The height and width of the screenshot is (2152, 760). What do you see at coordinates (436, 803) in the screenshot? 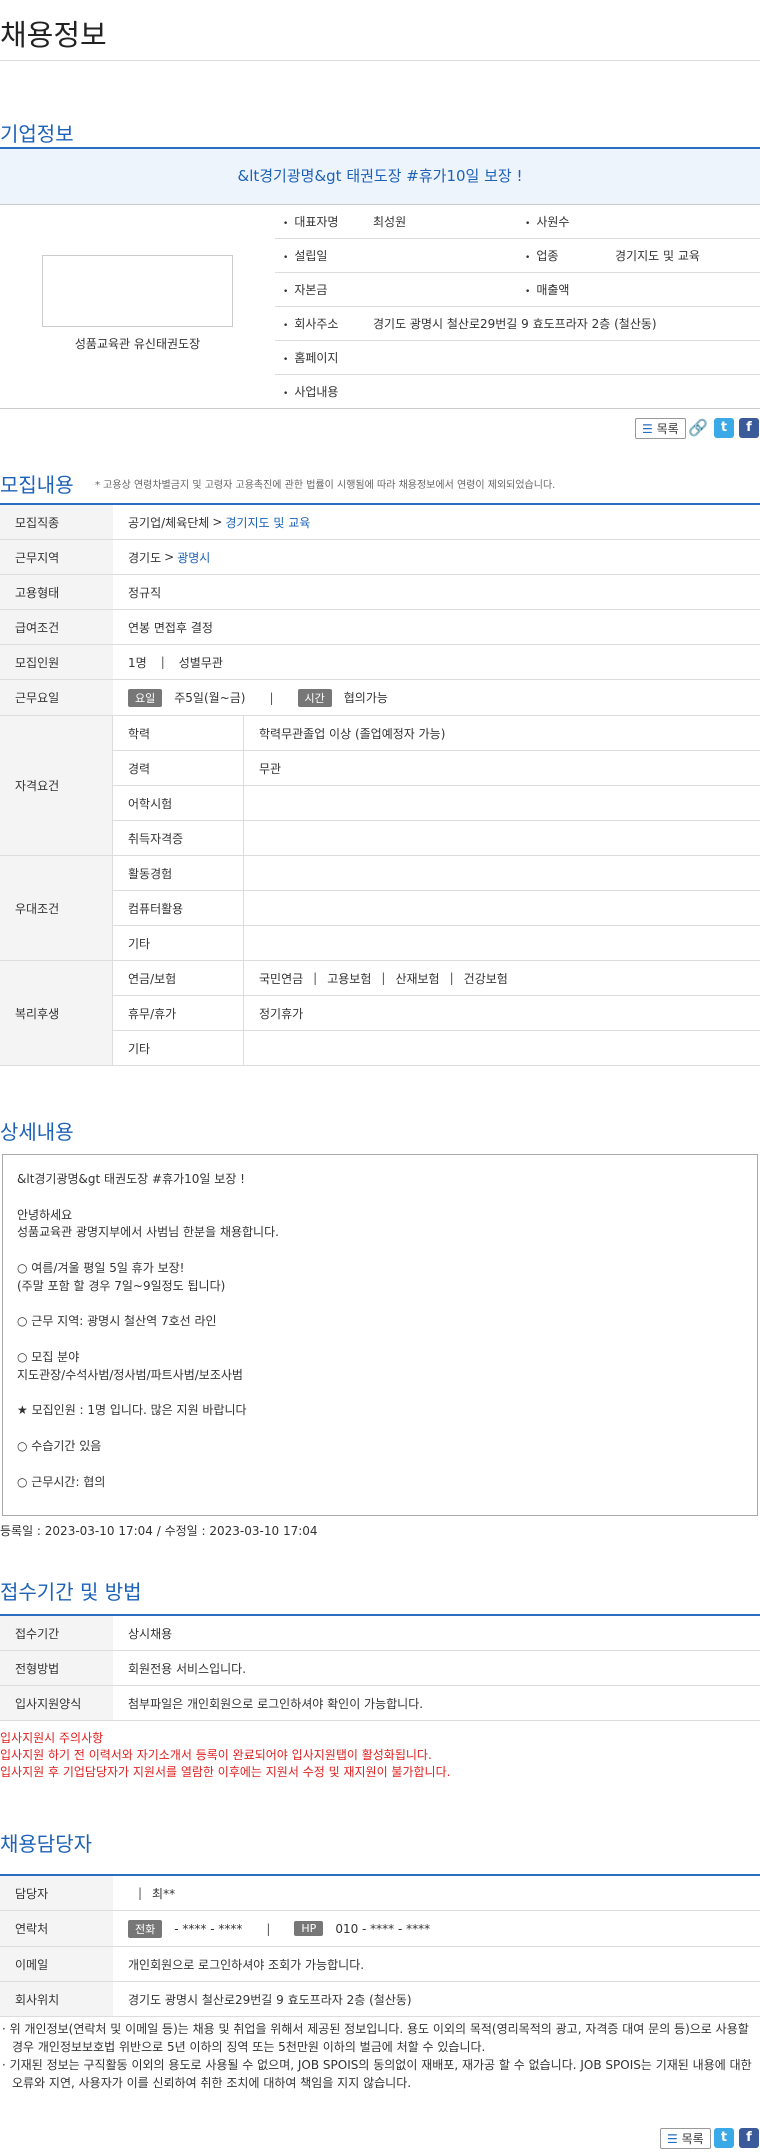
I see `subrow: 어학시험` at bounding box center [436, 803].